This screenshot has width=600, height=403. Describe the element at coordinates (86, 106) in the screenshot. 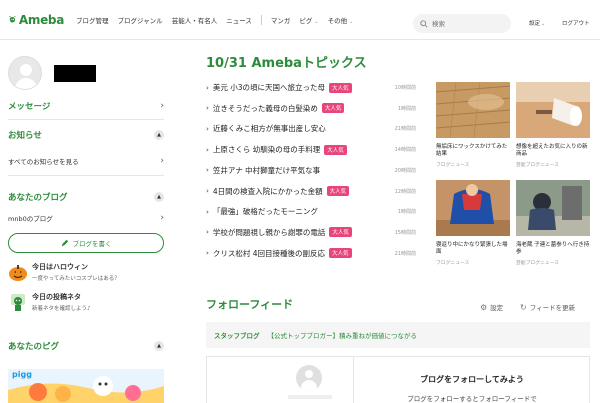

I see `message-section: メッセージ ›` at that location.